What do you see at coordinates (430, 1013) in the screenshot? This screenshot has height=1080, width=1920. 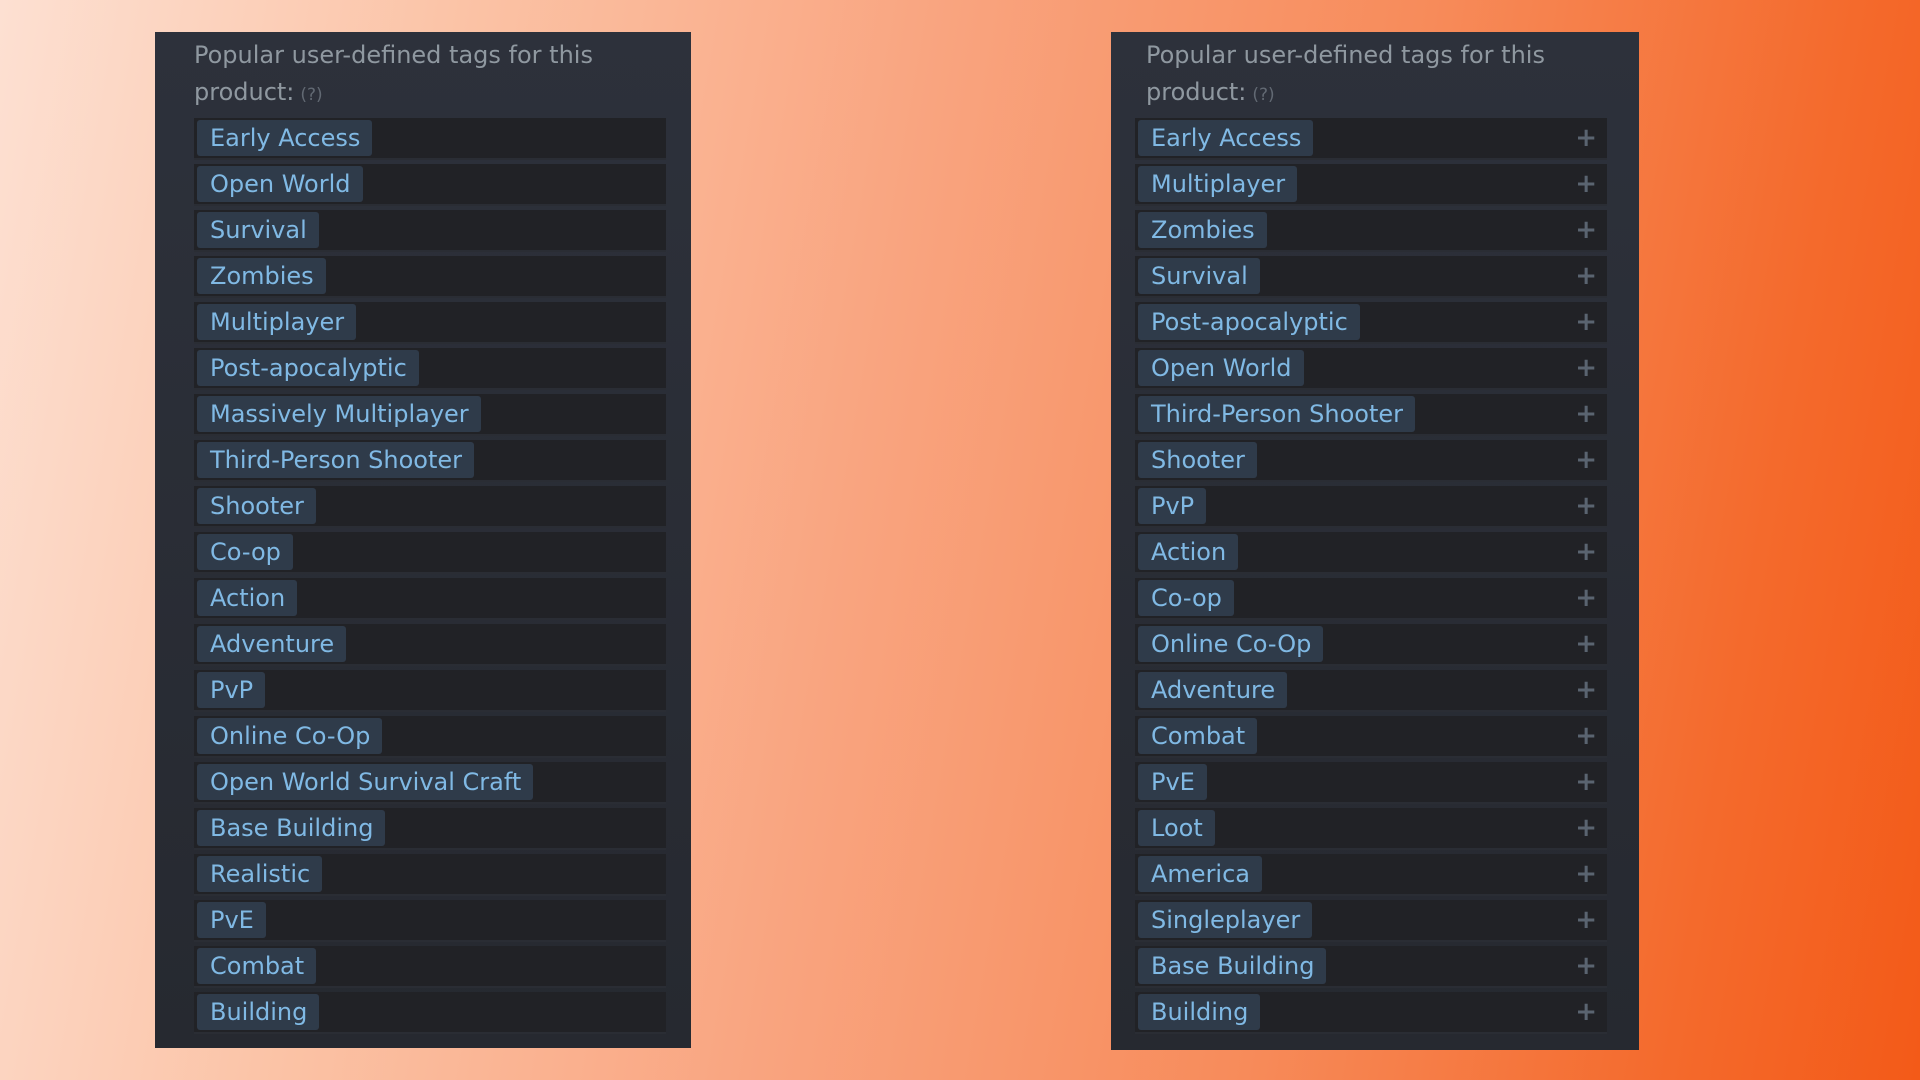 I see `tag-row: Building` at bounding box center [430, 1013].